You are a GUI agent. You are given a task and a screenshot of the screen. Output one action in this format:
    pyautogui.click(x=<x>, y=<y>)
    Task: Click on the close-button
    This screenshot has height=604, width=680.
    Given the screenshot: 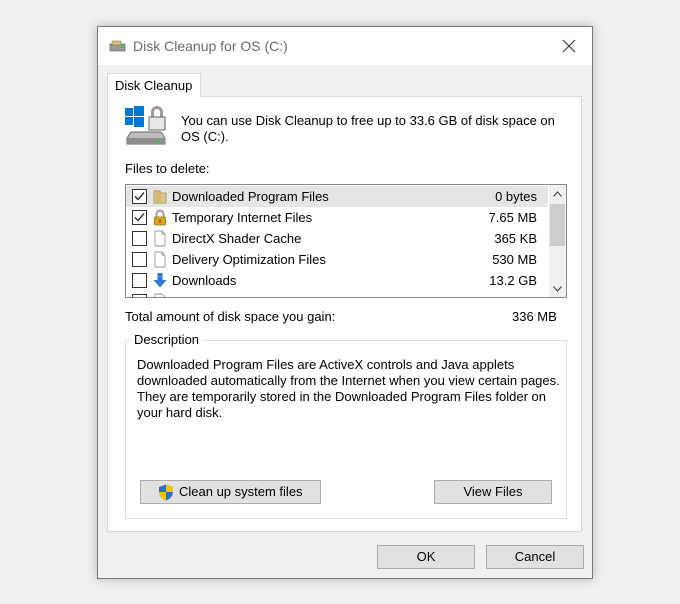 What is the action you would take?
    pyautogui.click(x=569, y=46)
    